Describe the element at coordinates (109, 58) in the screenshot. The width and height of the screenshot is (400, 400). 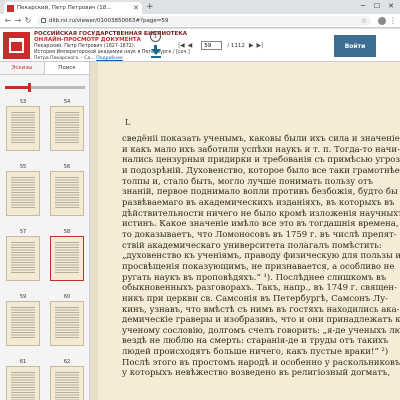
I see `details-link: Подробнее` at that location.